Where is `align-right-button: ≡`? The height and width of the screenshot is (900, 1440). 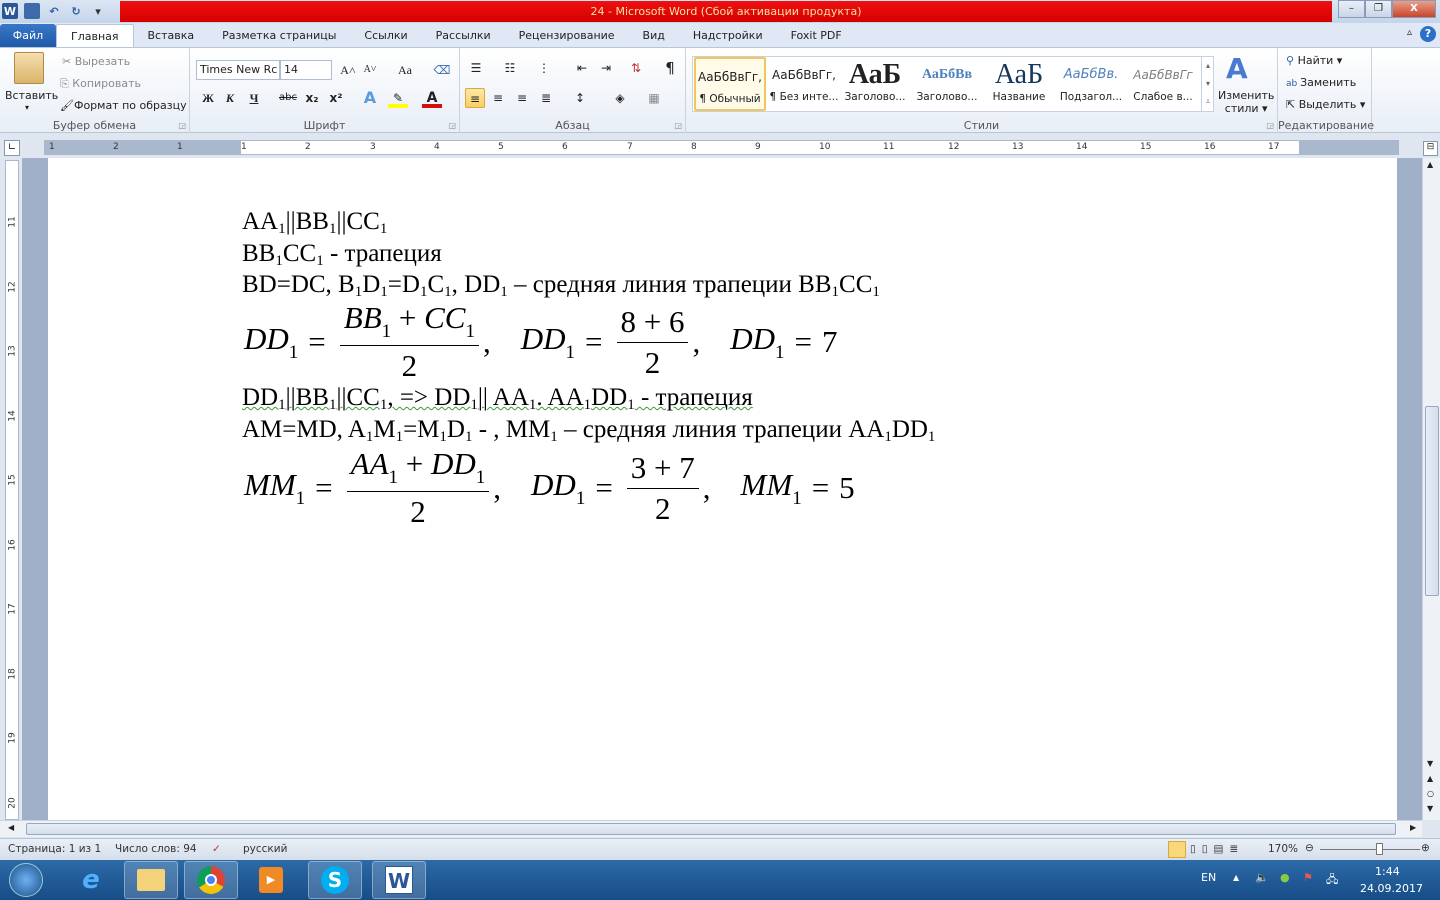
align-right-button: ≡ is located at coordinates (522, 98).